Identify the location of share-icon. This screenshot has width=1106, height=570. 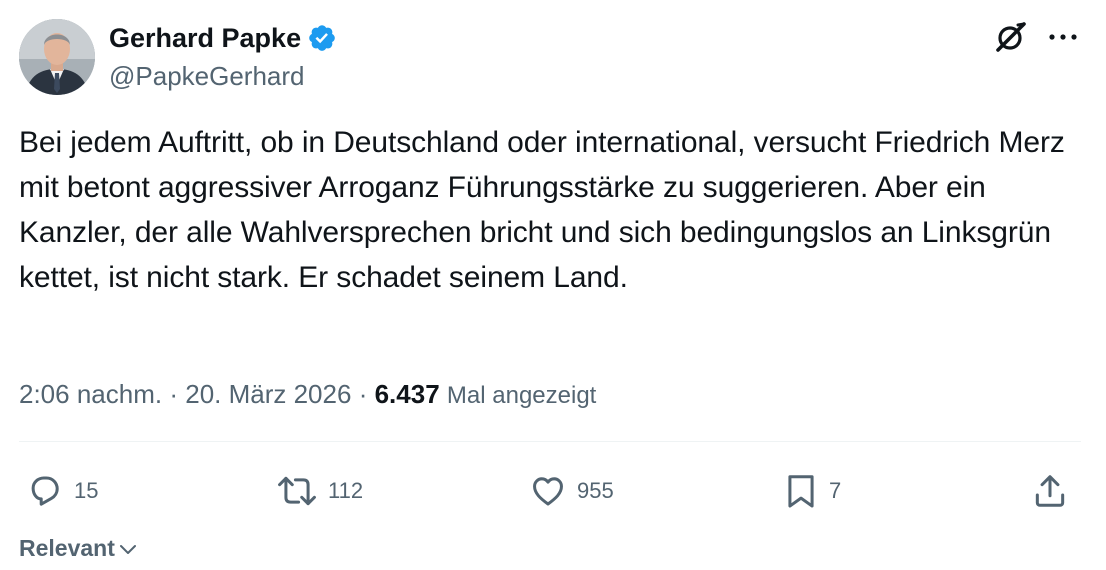
(1050, 491).